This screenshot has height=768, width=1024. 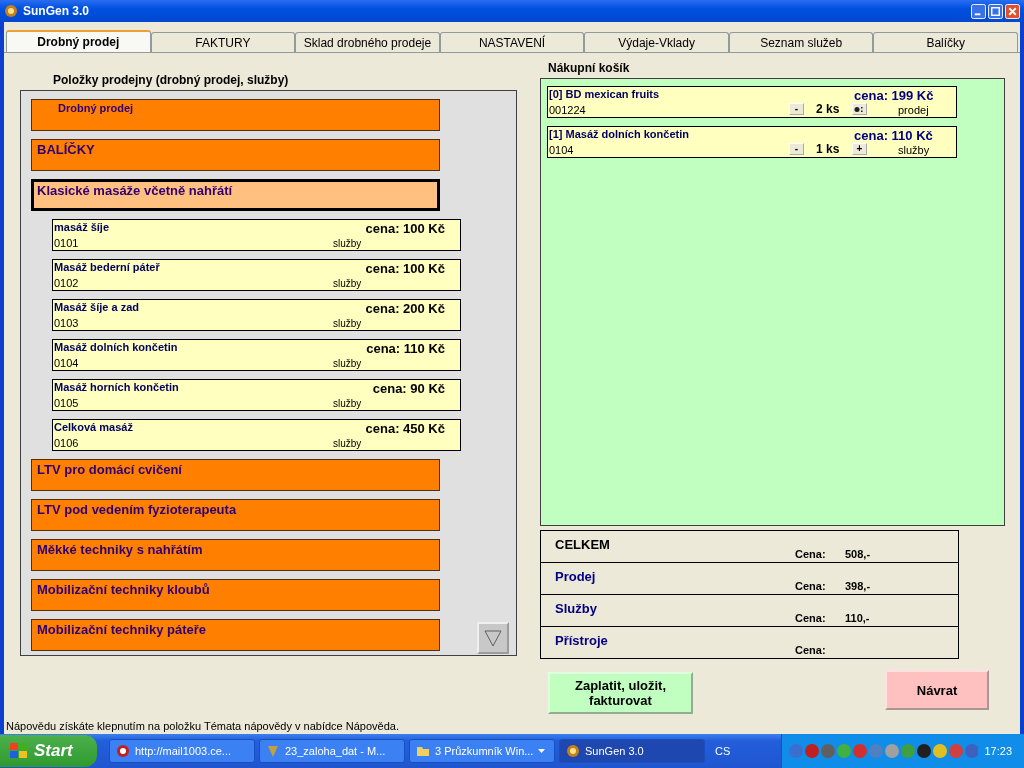 What do you see at coordinates (116, 387) in the screenshot?
I see `product-name: Masáž horních končetin` at bounding box center [116, 387].